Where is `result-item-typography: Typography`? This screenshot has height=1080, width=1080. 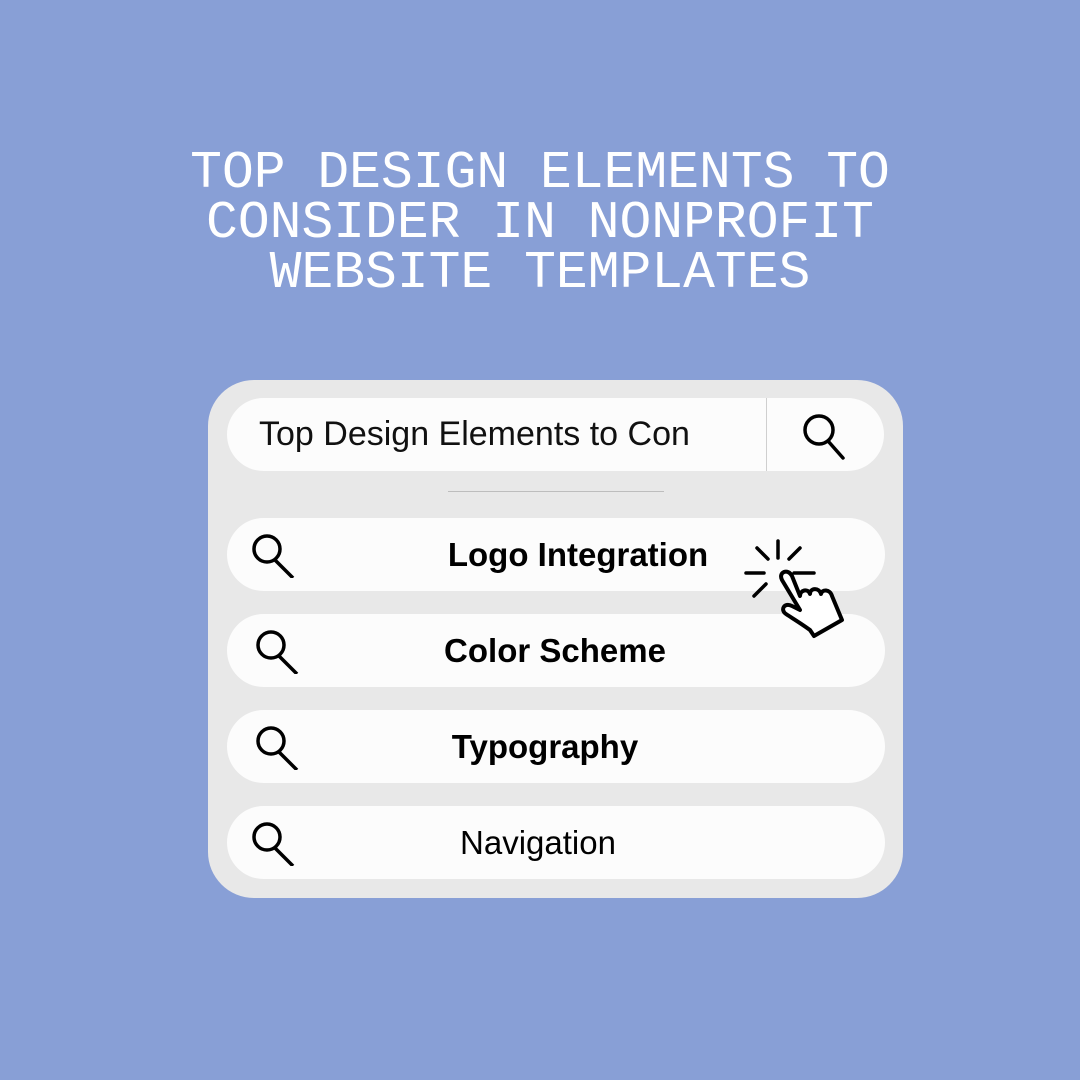
result-item-typography: Typography is located at coordinates (556, 746).